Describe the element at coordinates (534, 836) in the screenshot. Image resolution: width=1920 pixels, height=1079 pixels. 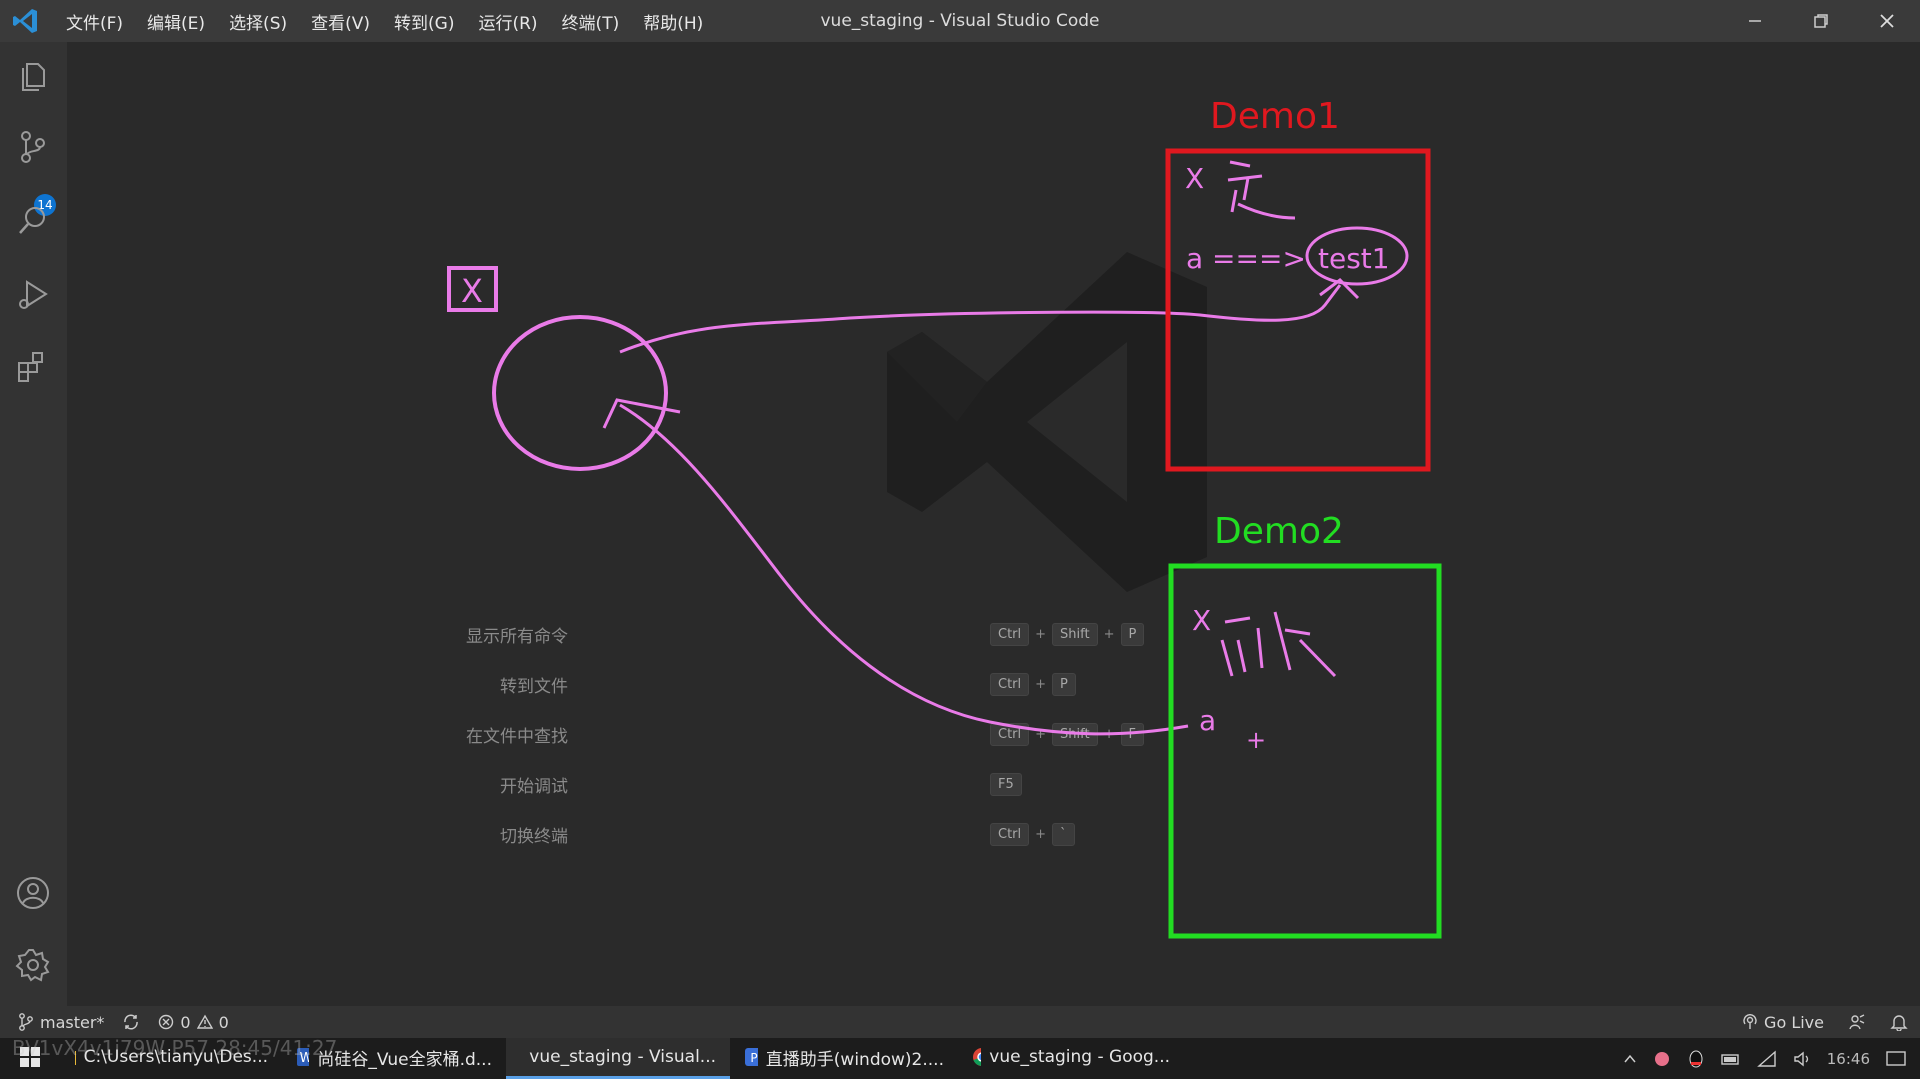
I see `shortcut-label: 切换终端` at that location.